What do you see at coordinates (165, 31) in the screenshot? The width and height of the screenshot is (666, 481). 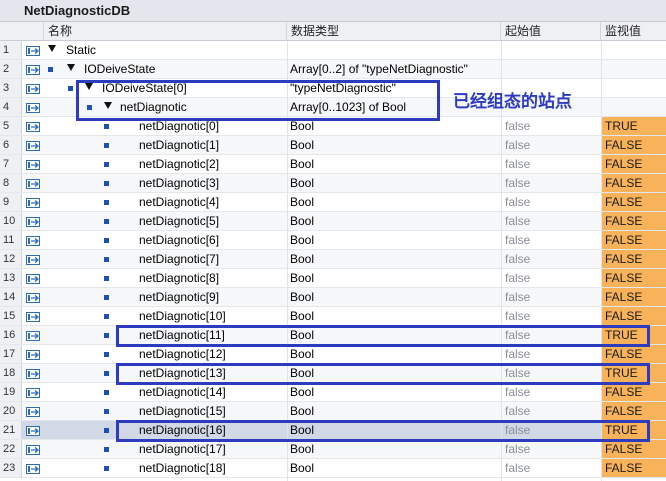 I see `column-header-name: 名称` at bounding box center [165, 31].